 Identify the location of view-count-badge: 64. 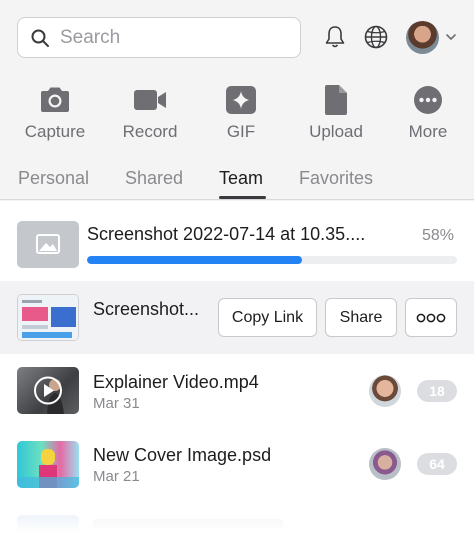
(437, 464).